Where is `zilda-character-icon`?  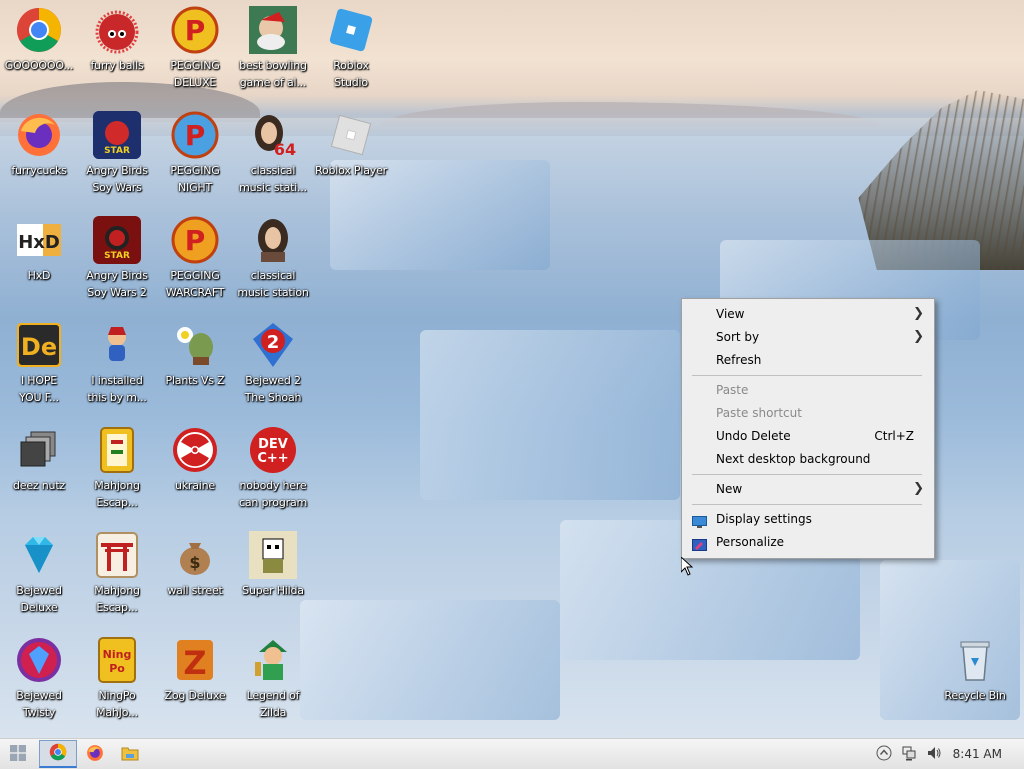 zilda-character-icon is located at coordinates (273, 660).